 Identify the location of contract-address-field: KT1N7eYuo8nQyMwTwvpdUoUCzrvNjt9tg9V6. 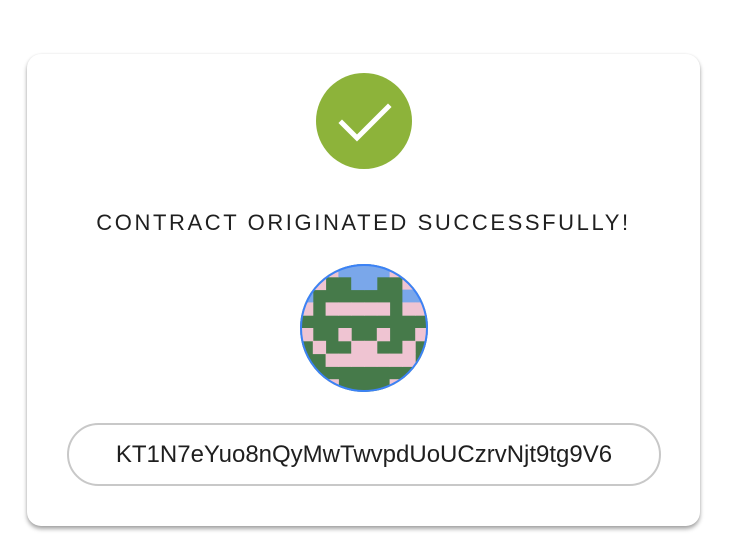
(364, 454).